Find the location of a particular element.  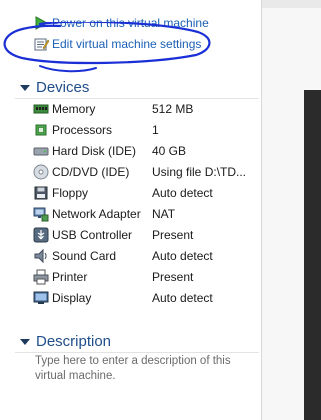

device-name: Hard Disk (IDE) is located at coordinates (94, 151).